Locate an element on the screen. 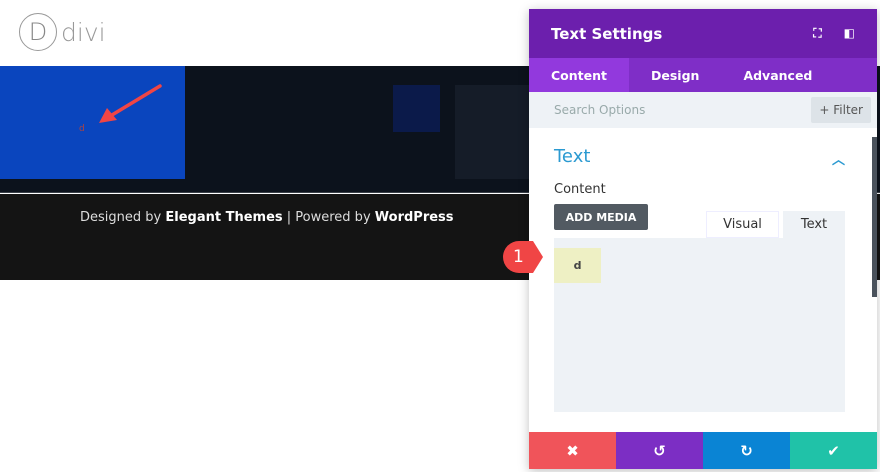 The image size is (880, 472). filter-button: + Filter is located at coordinates (841, 110).